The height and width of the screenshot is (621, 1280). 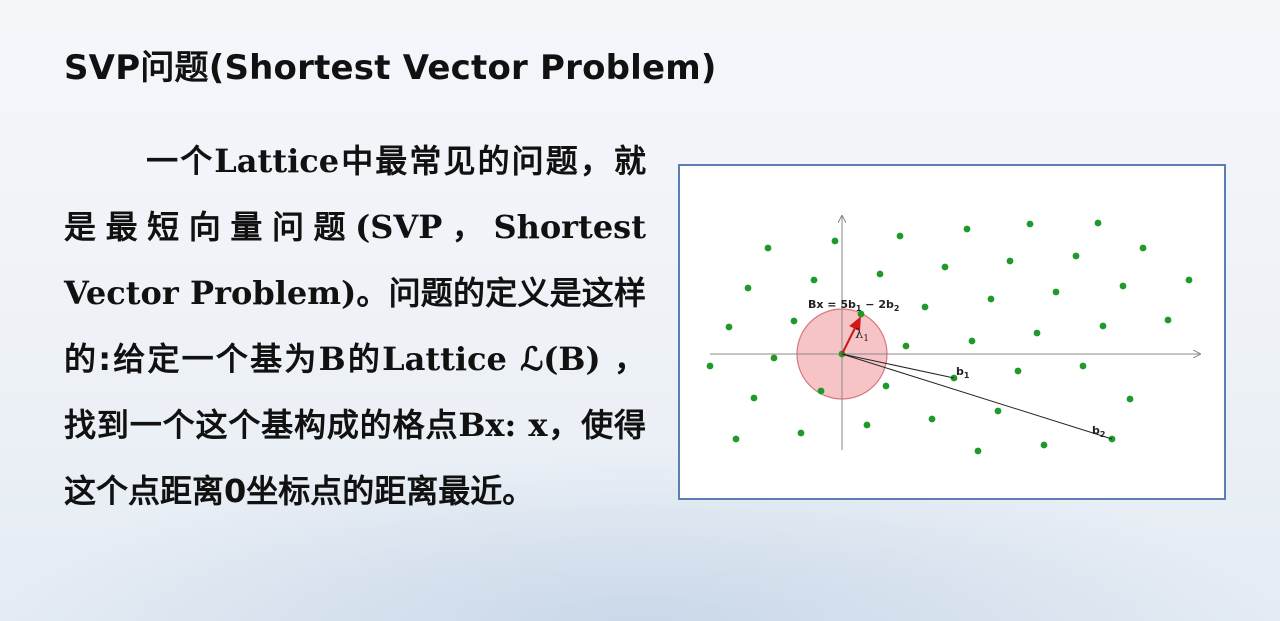 What do you see at coordinates (977, 396) in the screenshot?
I see `vector-b2` at bounding box center [977, 396].